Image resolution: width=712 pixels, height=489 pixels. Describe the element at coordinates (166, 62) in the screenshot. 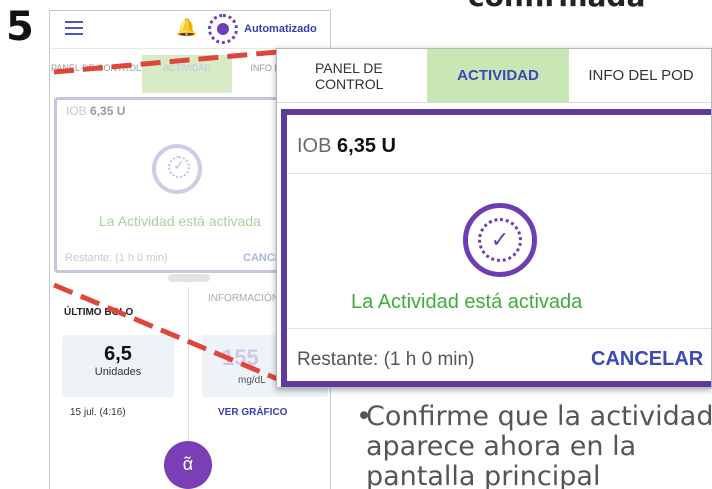

I see `callout-line-top` at that location.